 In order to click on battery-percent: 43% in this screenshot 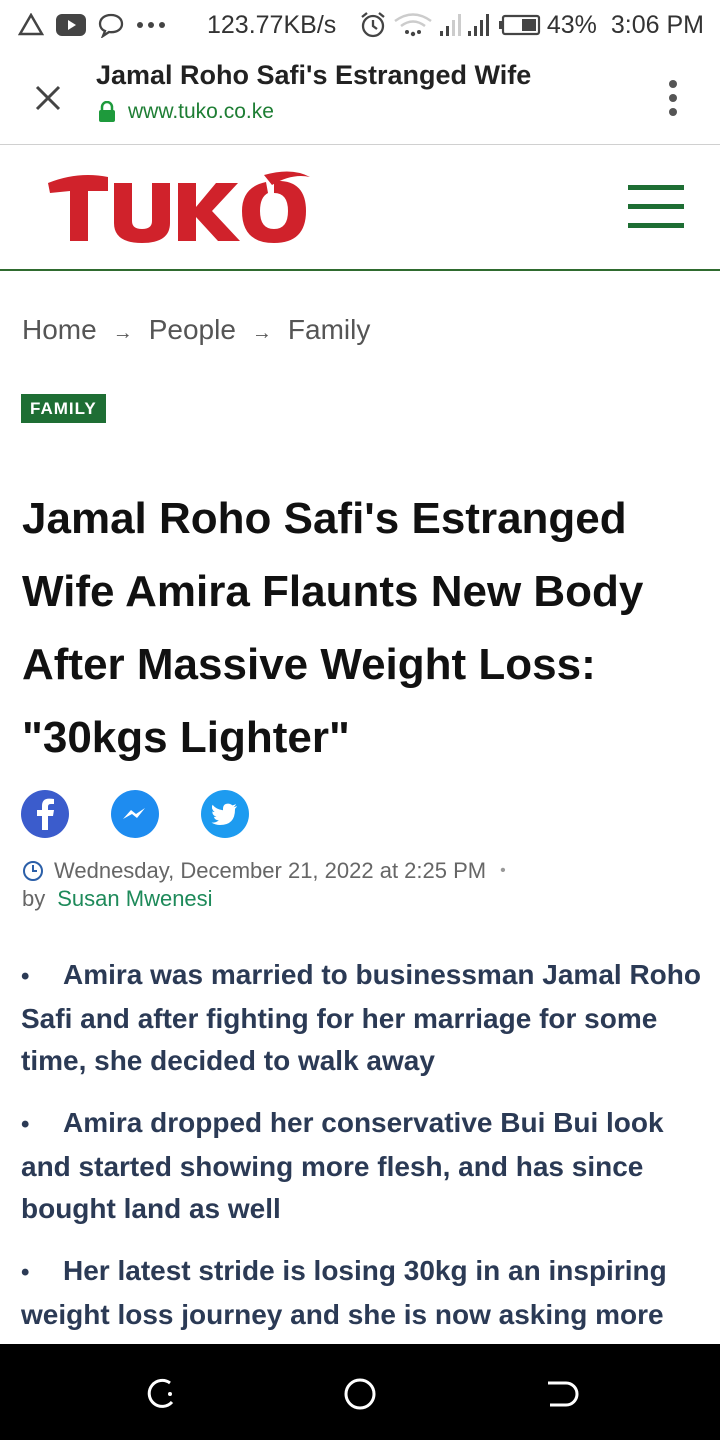, I will do `click(571, 24)`.